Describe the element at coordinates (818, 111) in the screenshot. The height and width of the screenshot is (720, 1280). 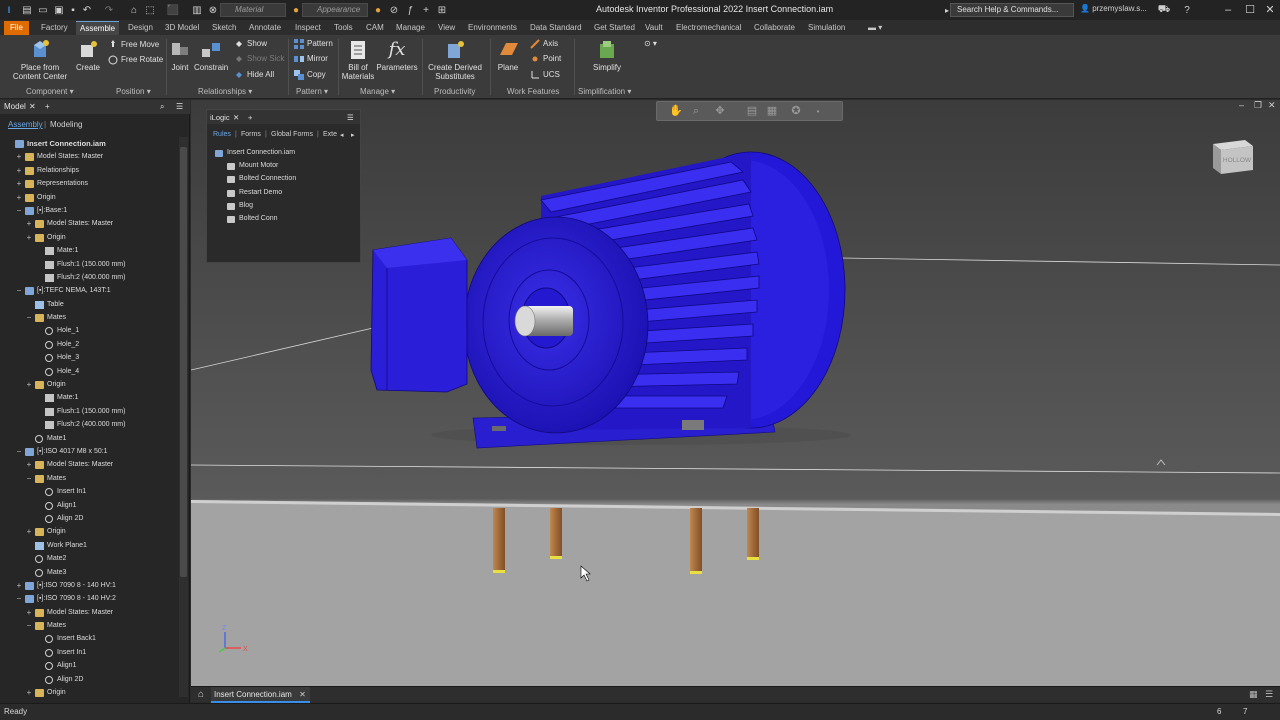
I see `nav-more-icon: •` at that location.